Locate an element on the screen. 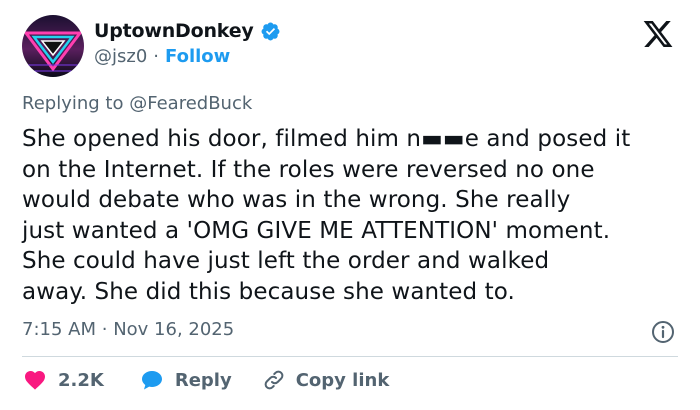  avatar-image is located at coordinates (53, 46).